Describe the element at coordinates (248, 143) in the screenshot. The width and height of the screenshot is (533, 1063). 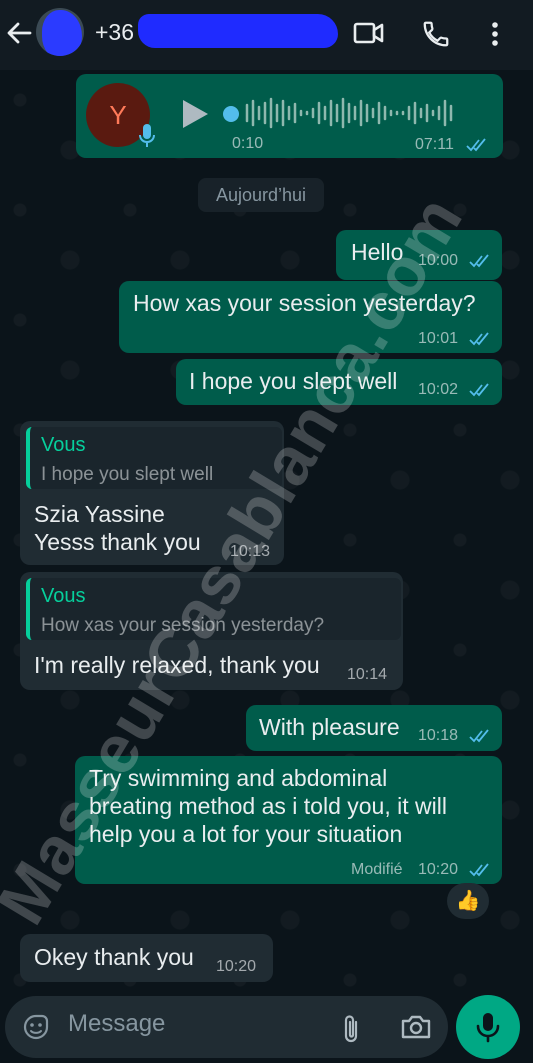
I see `voice-duration: 0:10` at that location.